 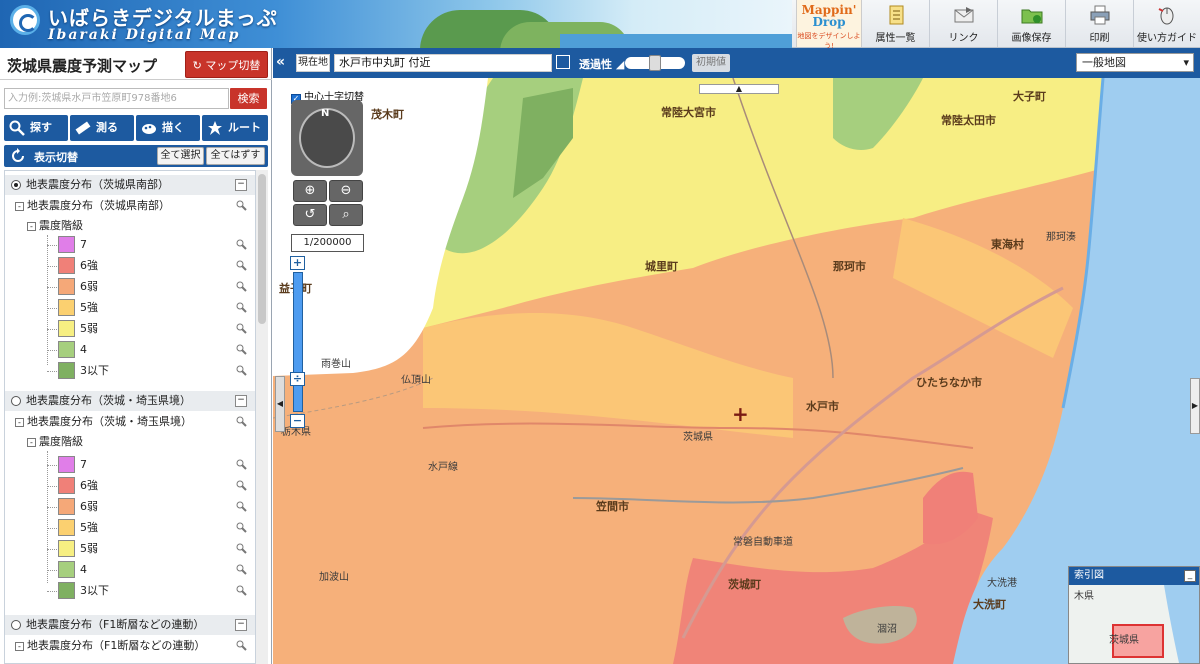 I want to click on logo-sea-graphic, so click(x=676, y=41).